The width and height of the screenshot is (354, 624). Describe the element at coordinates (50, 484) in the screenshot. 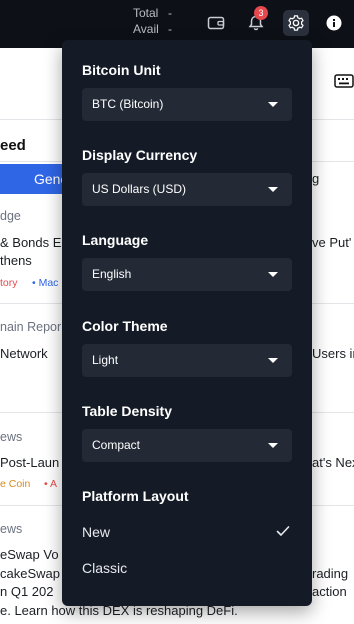

I see `news-tag: • A` at that location.